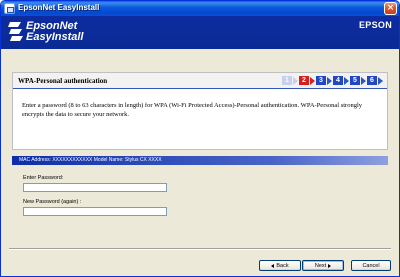 This screenshot has width=400, height=277. What do you see at coordinates (95, 211) in the screenshot?
I see `confirm-password-input` at bounding box center [95, 211].